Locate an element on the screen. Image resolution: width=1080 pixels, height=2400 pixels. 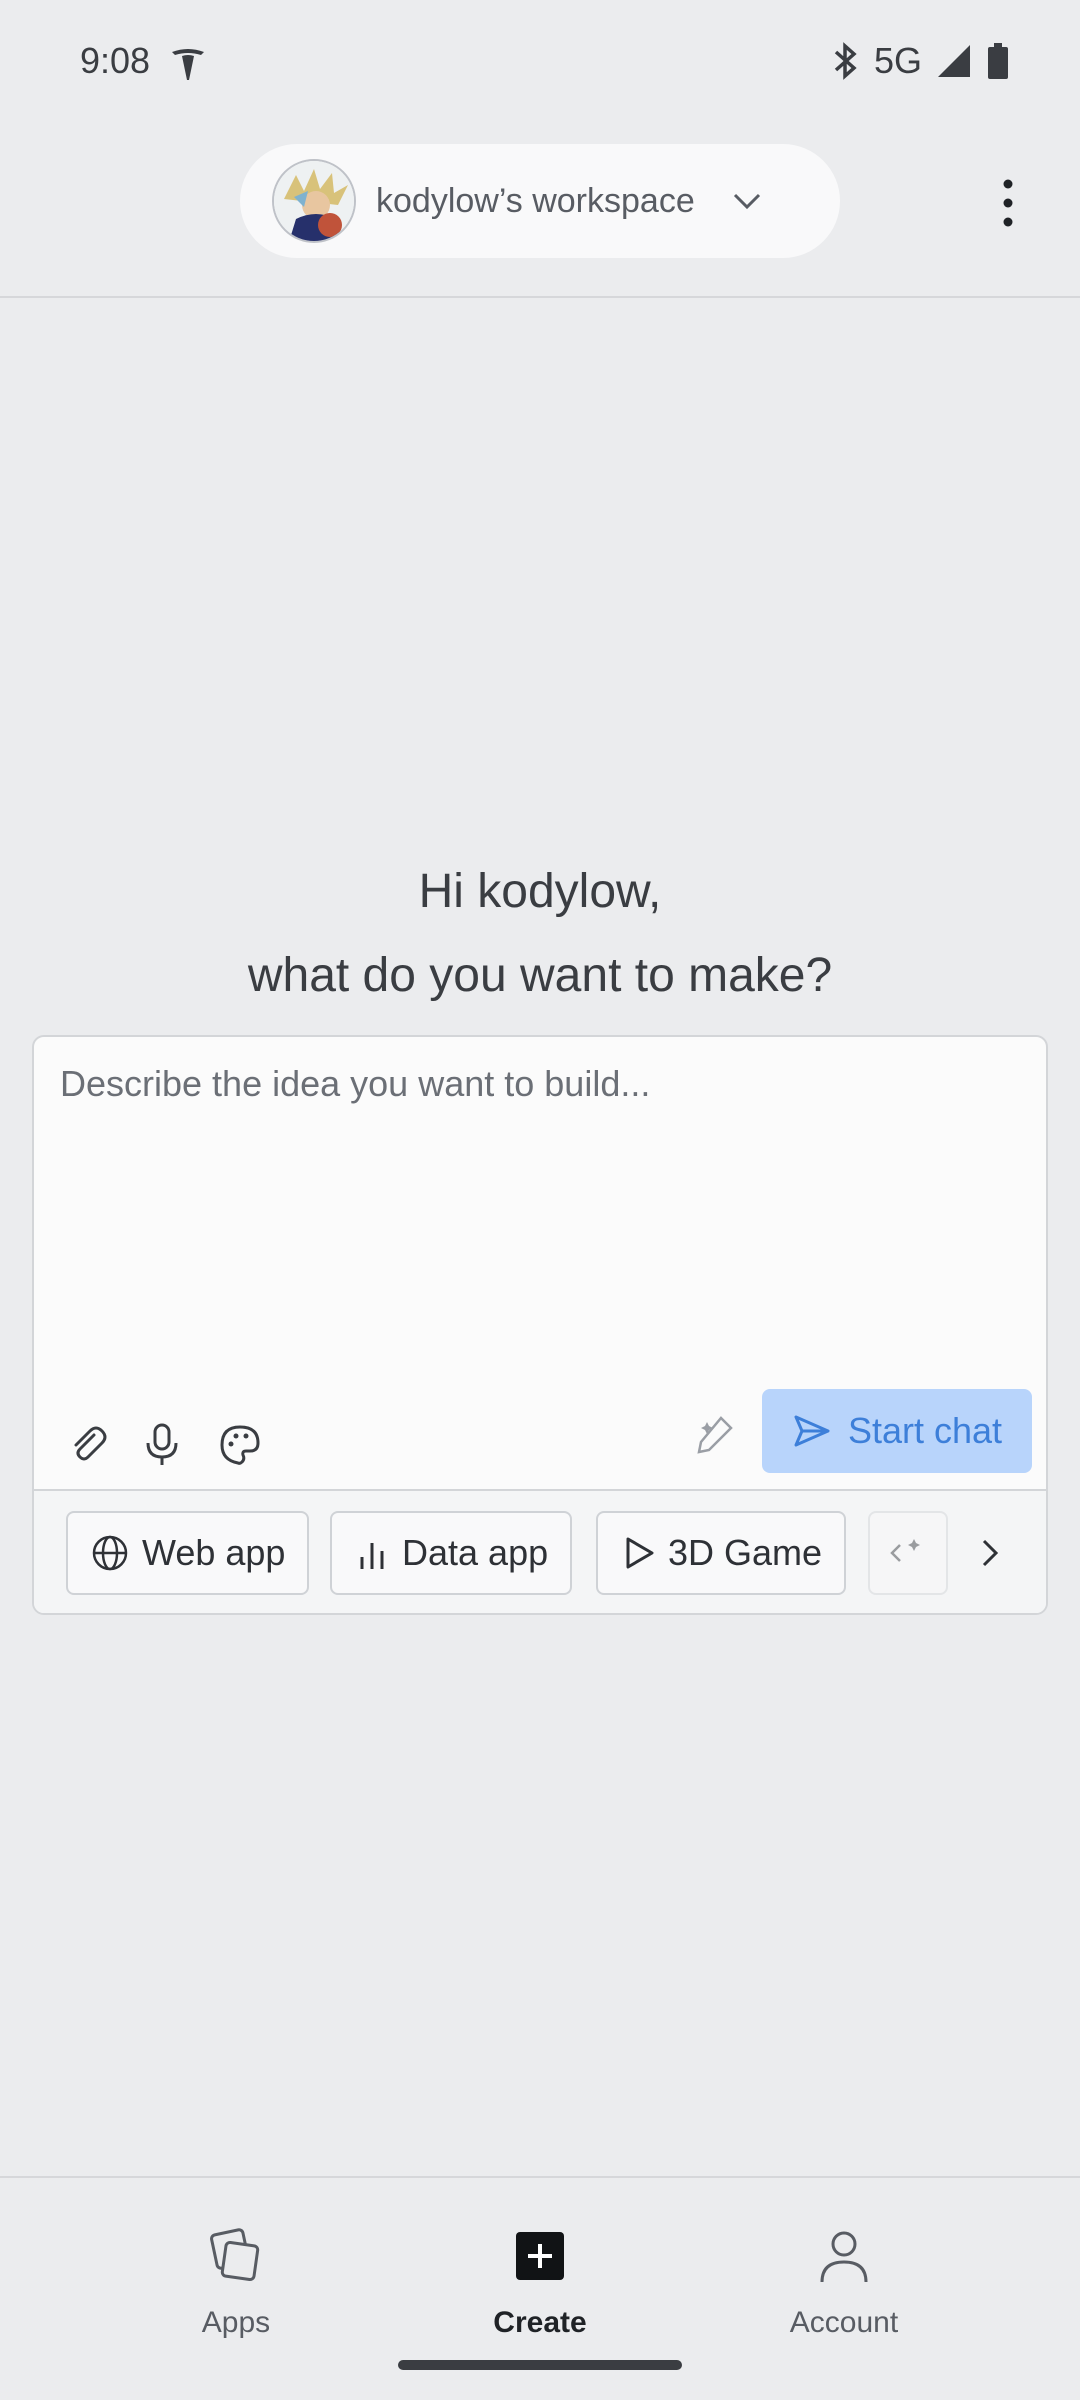
code-sparkle-icon is located at coordinates (905, 1550).